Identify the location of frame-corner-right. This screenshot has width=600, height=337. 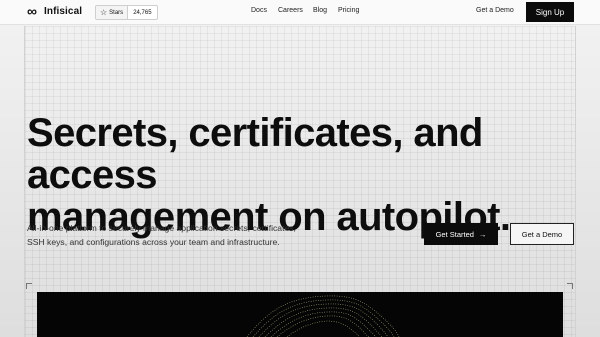
(570, 286).